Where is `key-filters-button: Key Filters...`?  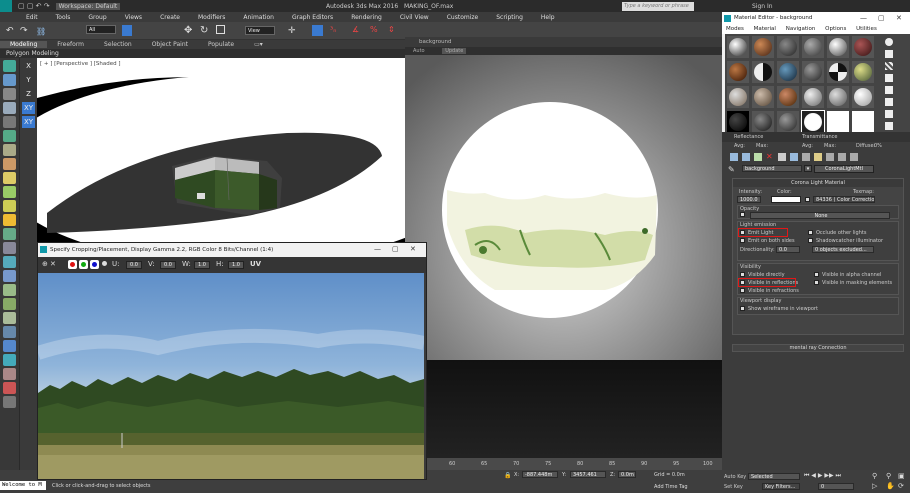 key-filters-button: Key Filters... is located at coordinates (781, 486).